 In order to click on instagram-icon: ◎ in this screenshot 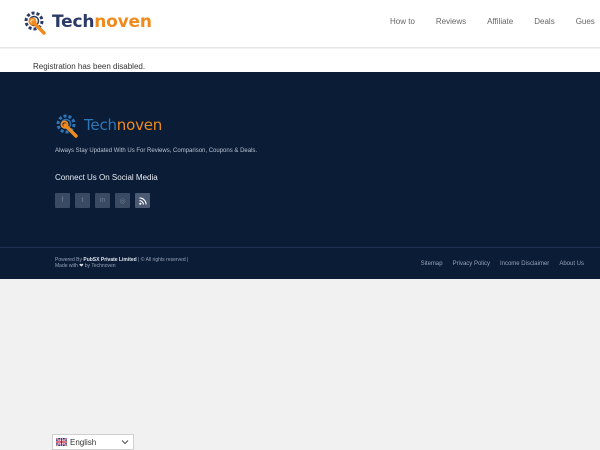, I will do `click(122, 200)`.